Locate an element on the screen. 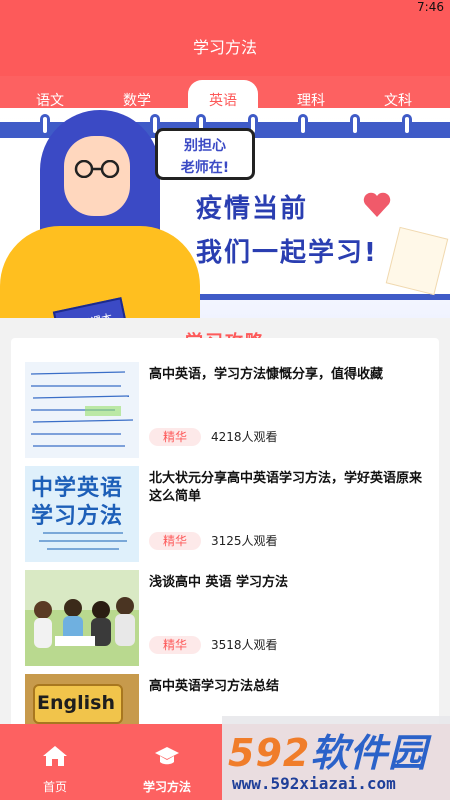 The width and height of the screenshot is (450, 800). bubble-line-1: 别担心 is located at coordinates (205, 146).